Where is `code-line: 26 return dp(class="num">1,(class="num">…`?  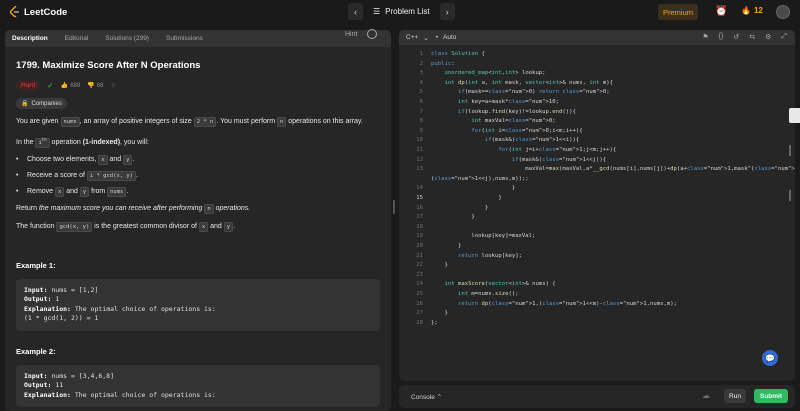
code-line: 26 return dp(class="num">1,(class="num">… is located at coordinates (597, 305).